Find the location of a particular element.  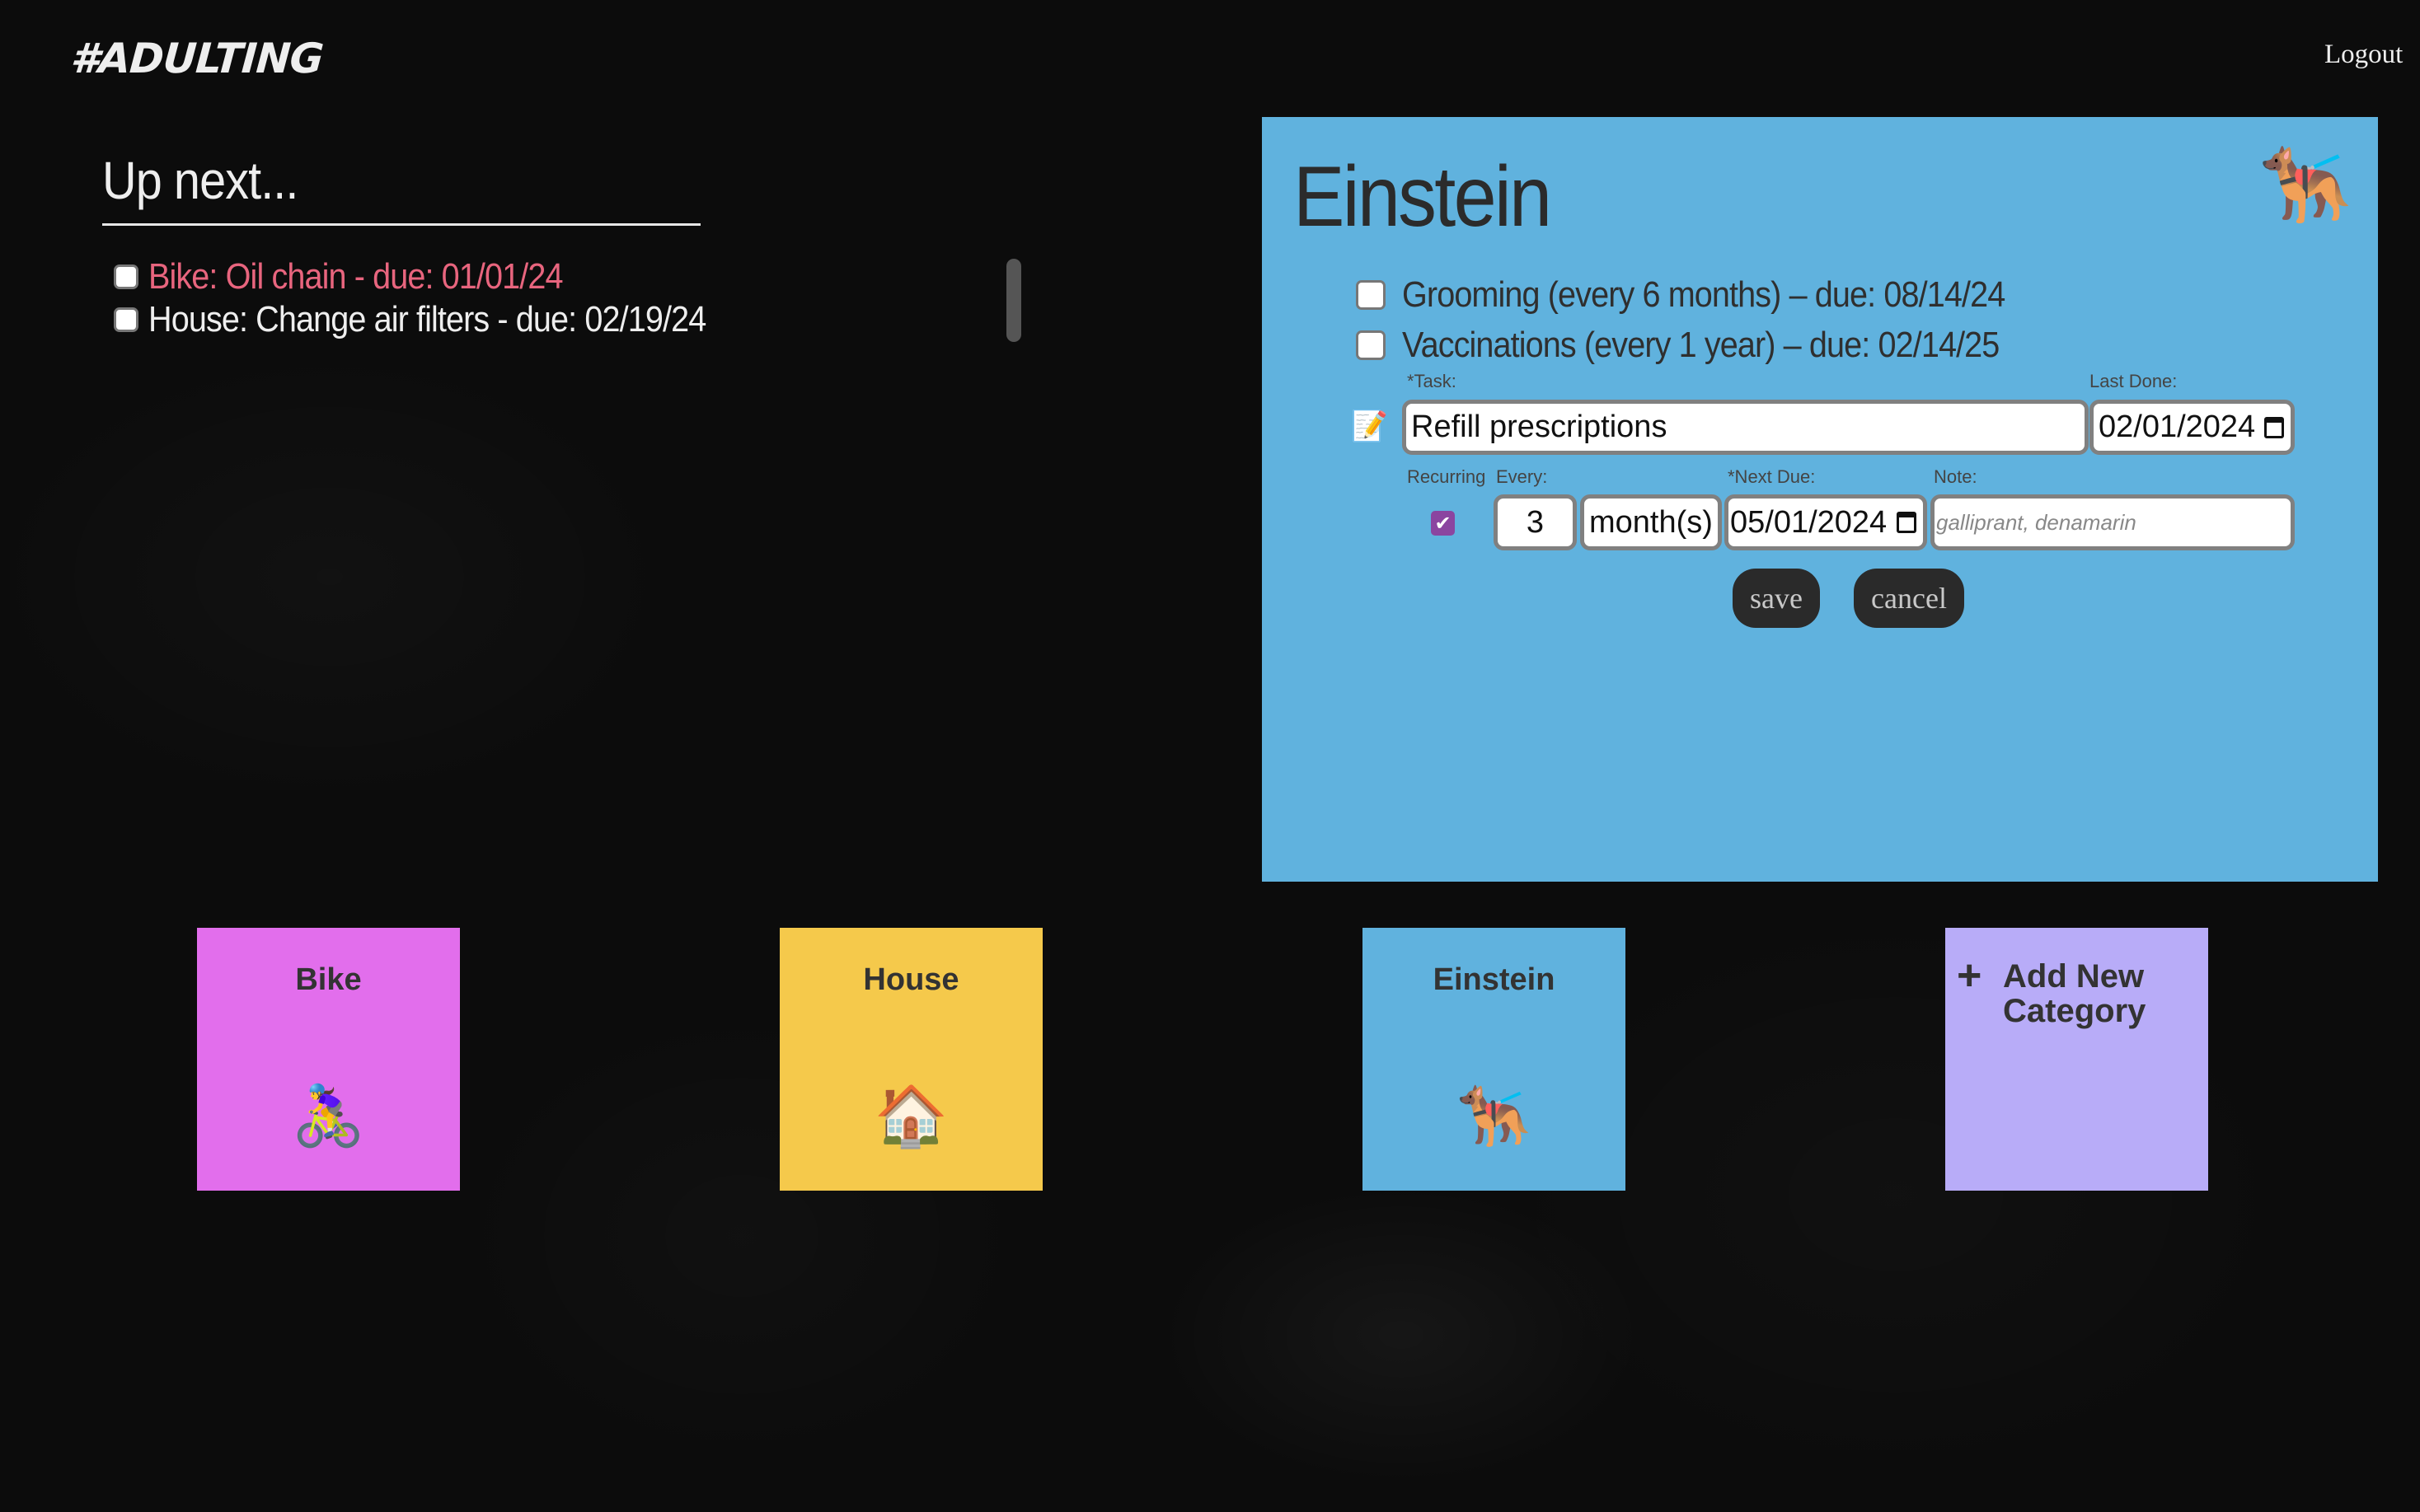

interval-unit-select: month(s) ⌄ is located at coordinates (1651, 522).